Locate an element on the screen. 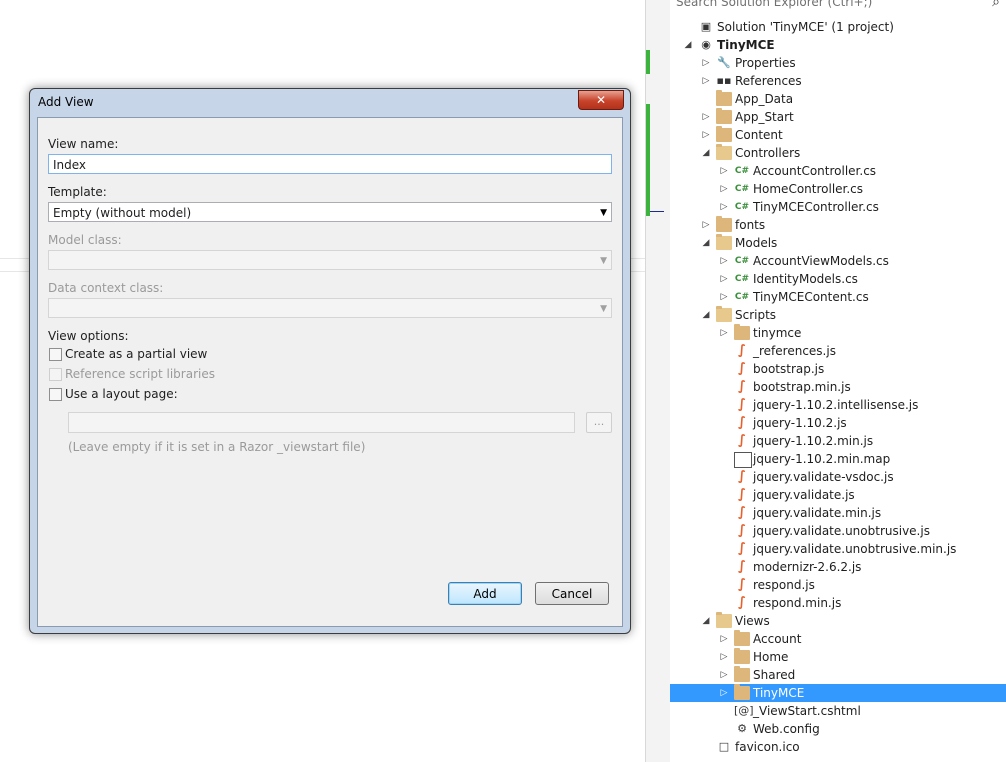  tree-item-label: Controllers is located at coordinates (768, 153).